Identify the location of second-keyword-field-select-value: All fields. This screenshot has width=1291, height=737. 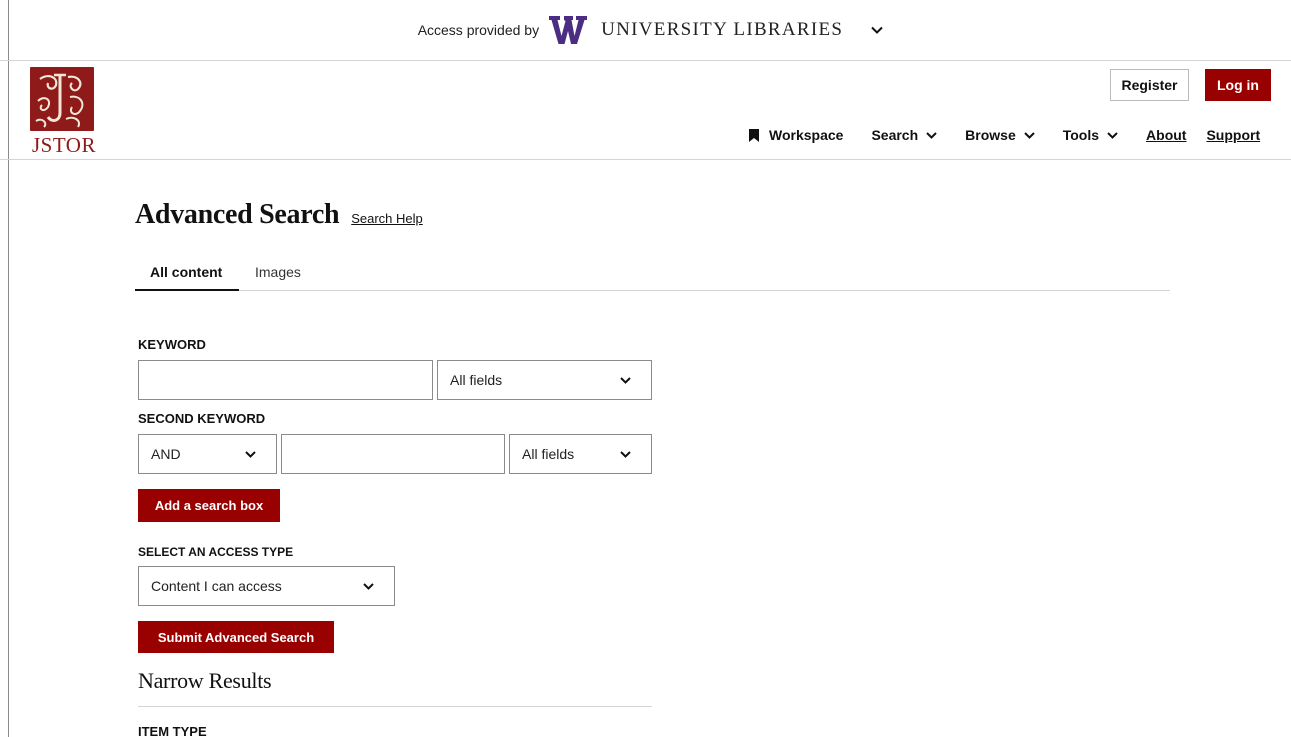
(548, 454).